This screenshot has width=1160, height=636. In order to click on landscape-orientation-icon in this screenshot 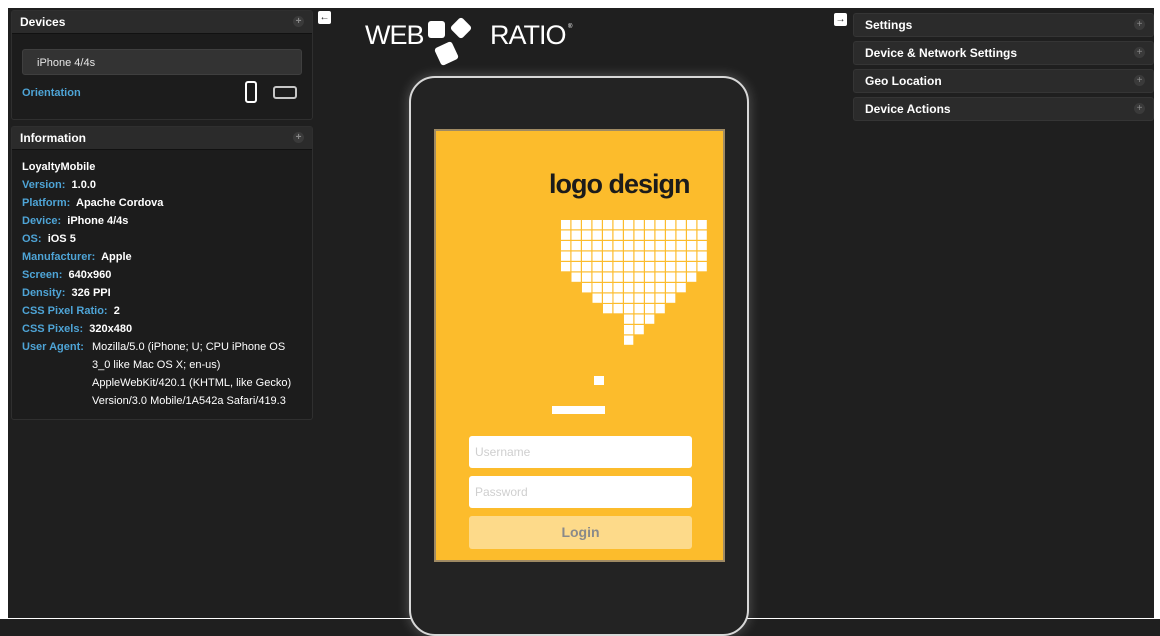, I will do `click(285, 92)`.